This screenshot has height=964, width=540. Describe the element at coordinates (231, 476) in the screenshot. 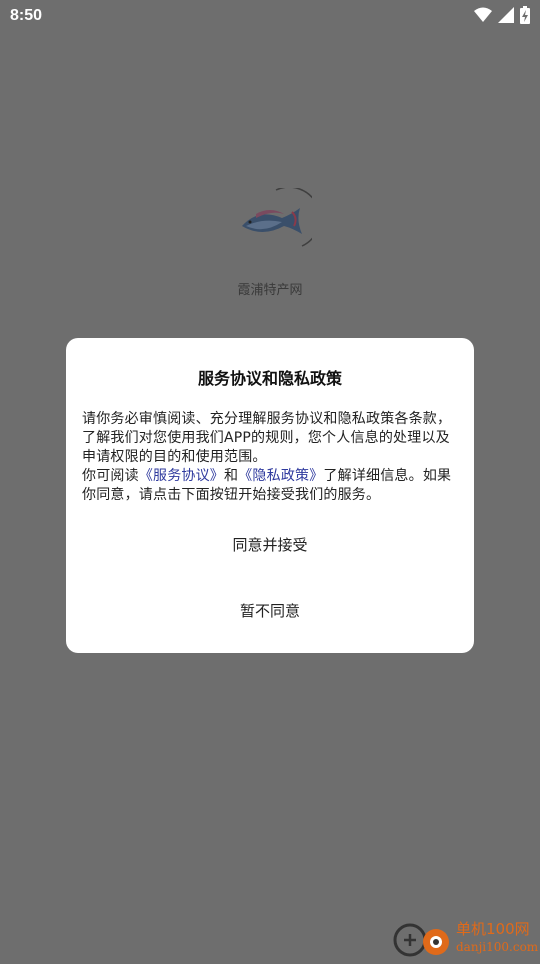

I see `dialog-body-and: 和` at that location.